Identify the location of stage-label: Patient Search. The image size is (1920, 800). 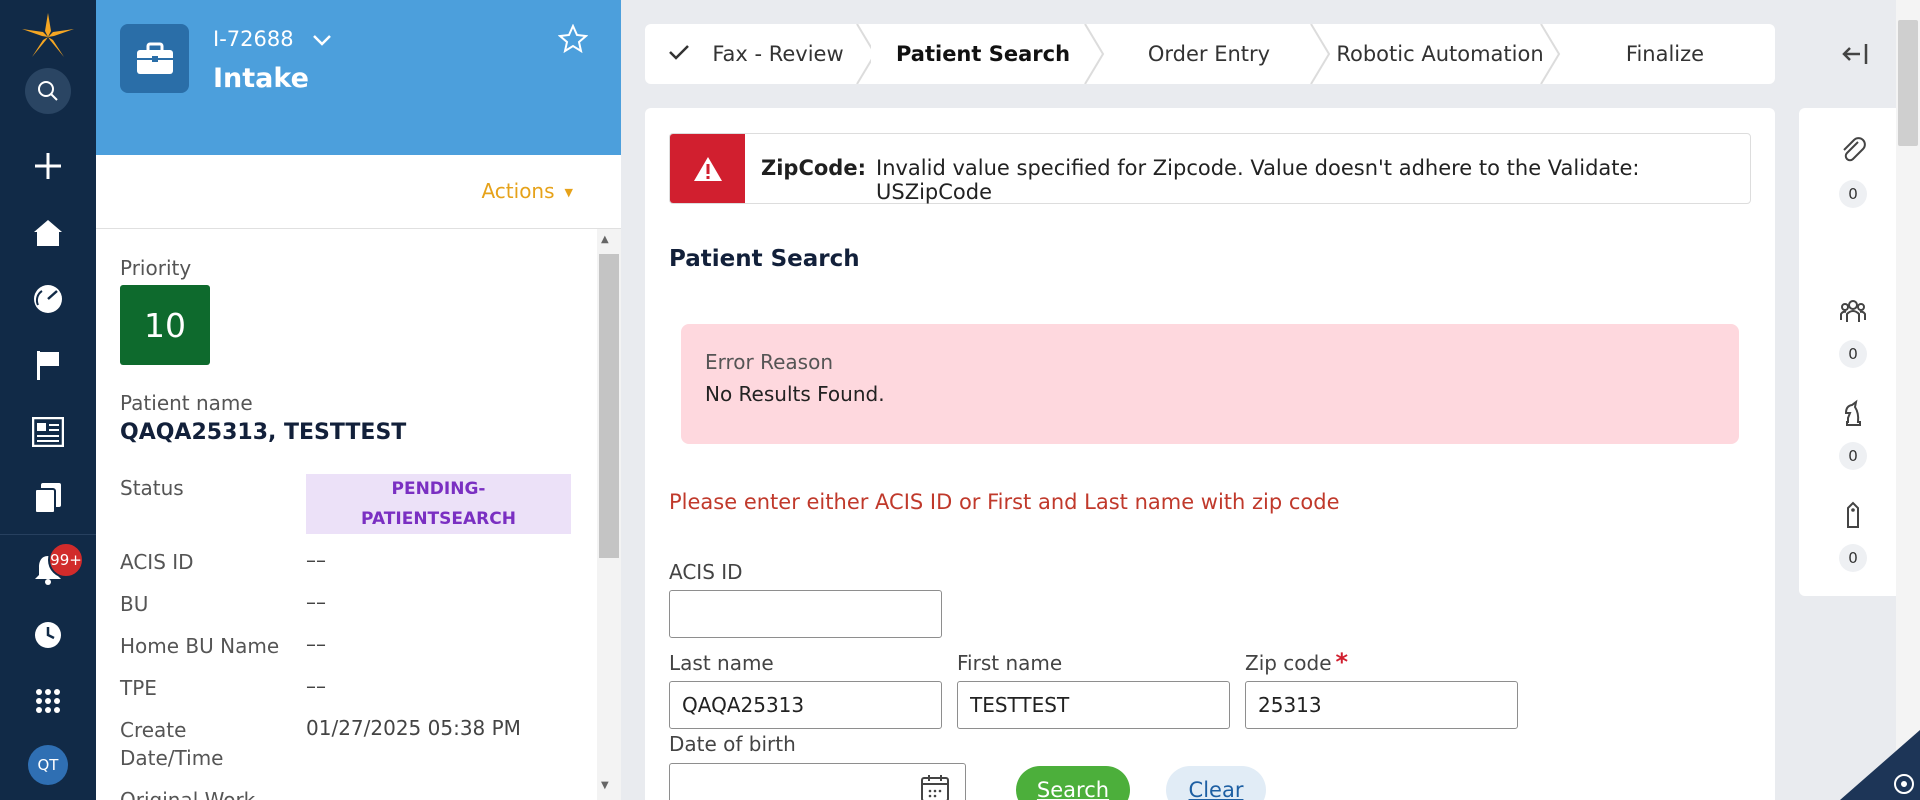
(983, 54).